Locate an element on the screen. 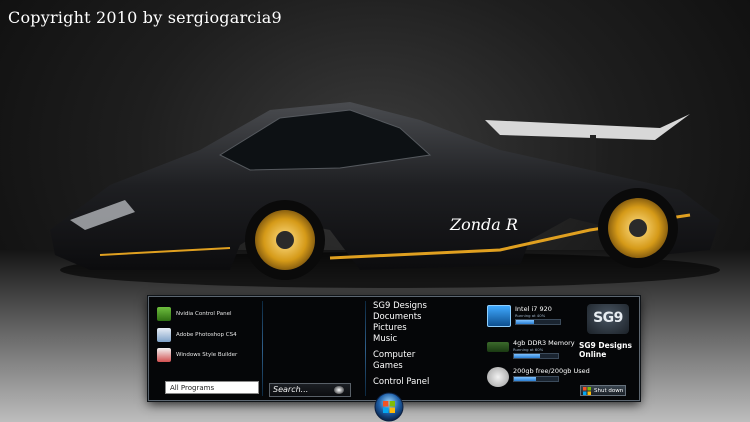 This screenshot has width=750, height=422. program-nvidia-control-panel: Nvidia Control Panel is located at coordinates (194, 314).